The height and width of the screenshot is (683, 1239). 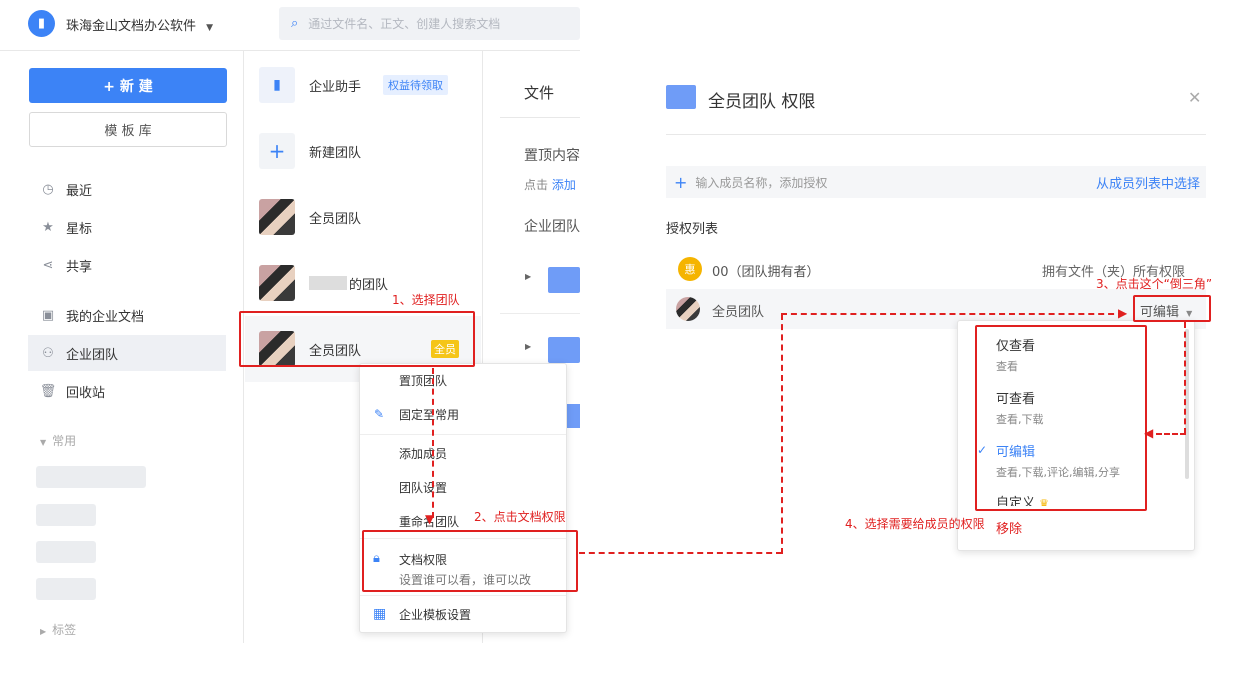 What do you see at coordinates (936, 182) in the screenshot?
I see `add-member-input: + 输入成员名称，添加授权 从成员列表中选择` at bounding box center [936, 182].